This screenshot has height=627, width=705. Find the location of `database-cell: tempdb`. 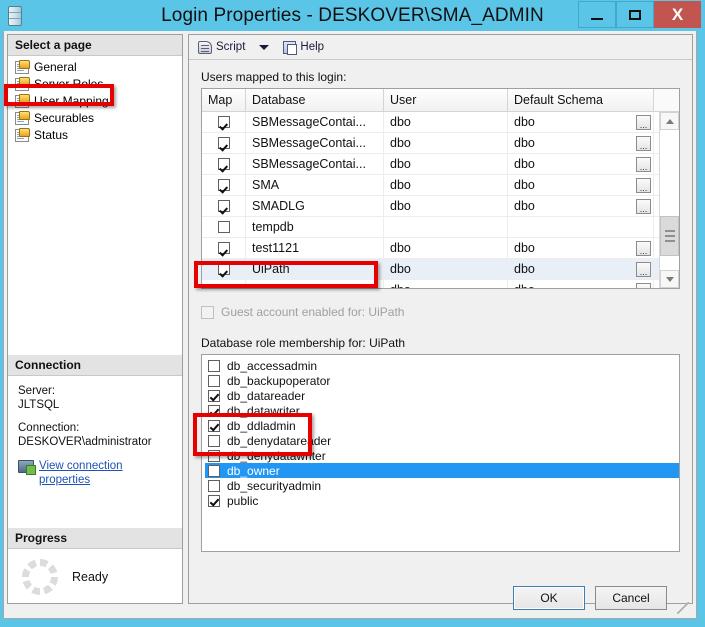

database-cell: tempdb is located at coordinates (315, 227).